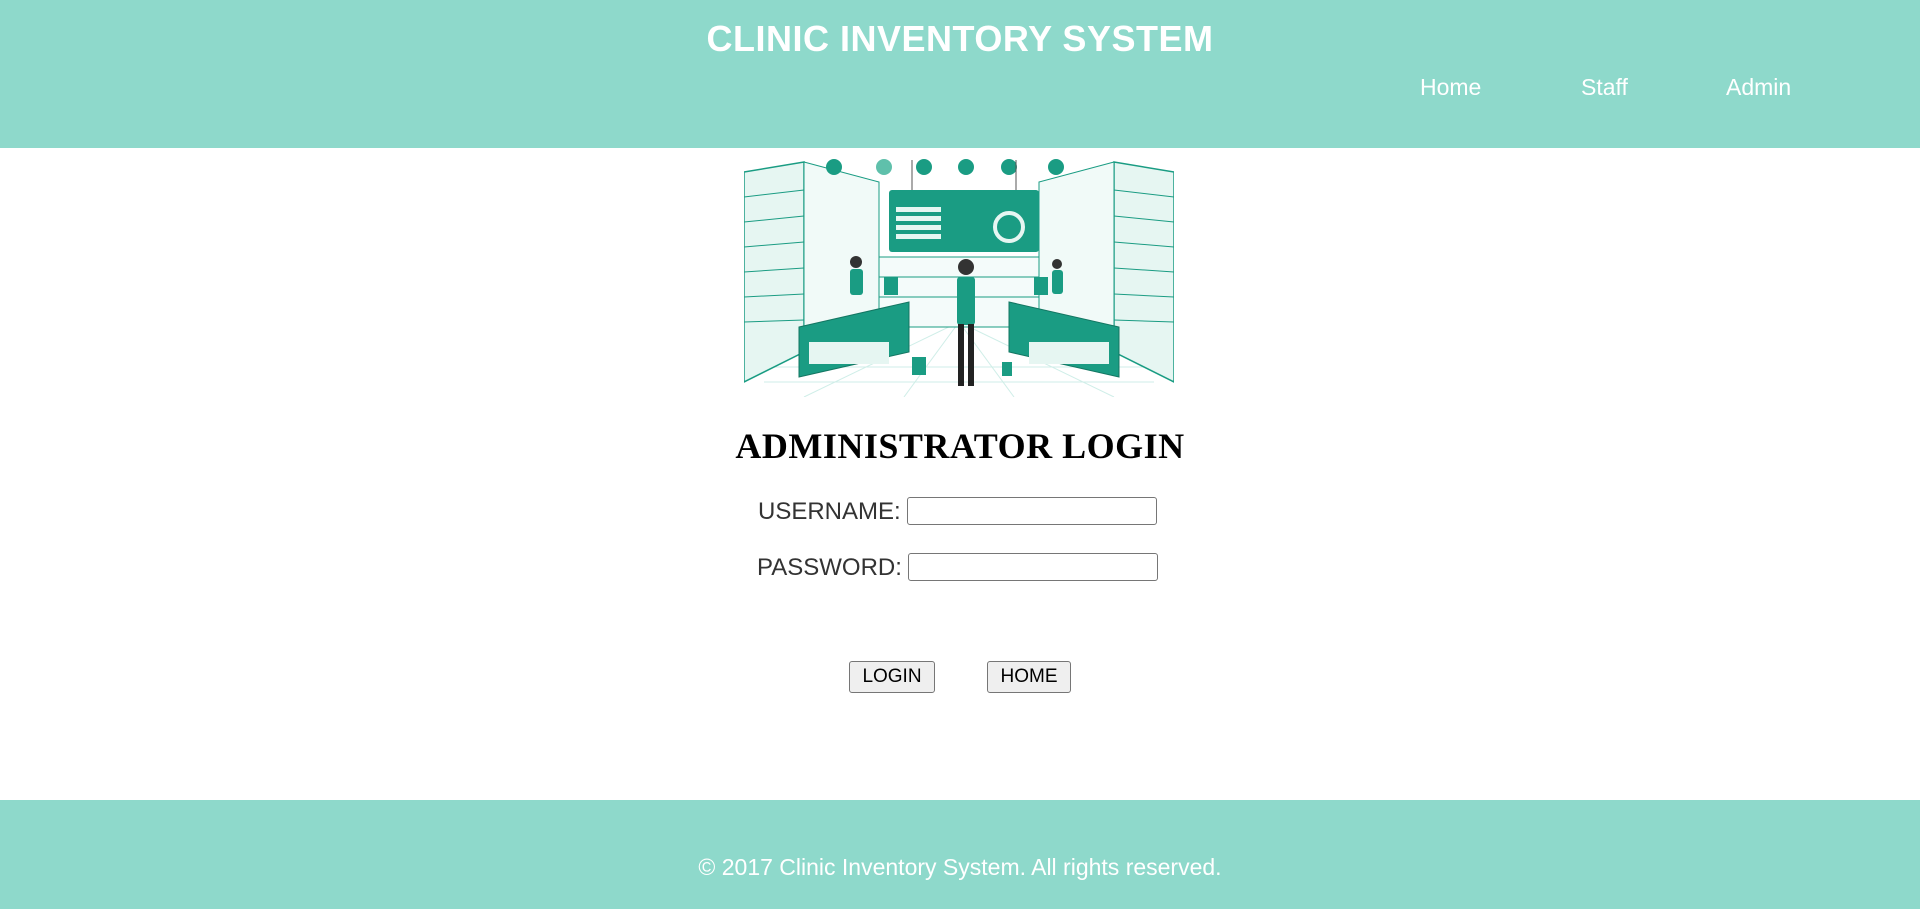 The image size is (1920, 909). Describe the element at coordinates (960, 446) in the screenshot. I see `login-heading: ADMINISTRATOR LOGIN` at that location.